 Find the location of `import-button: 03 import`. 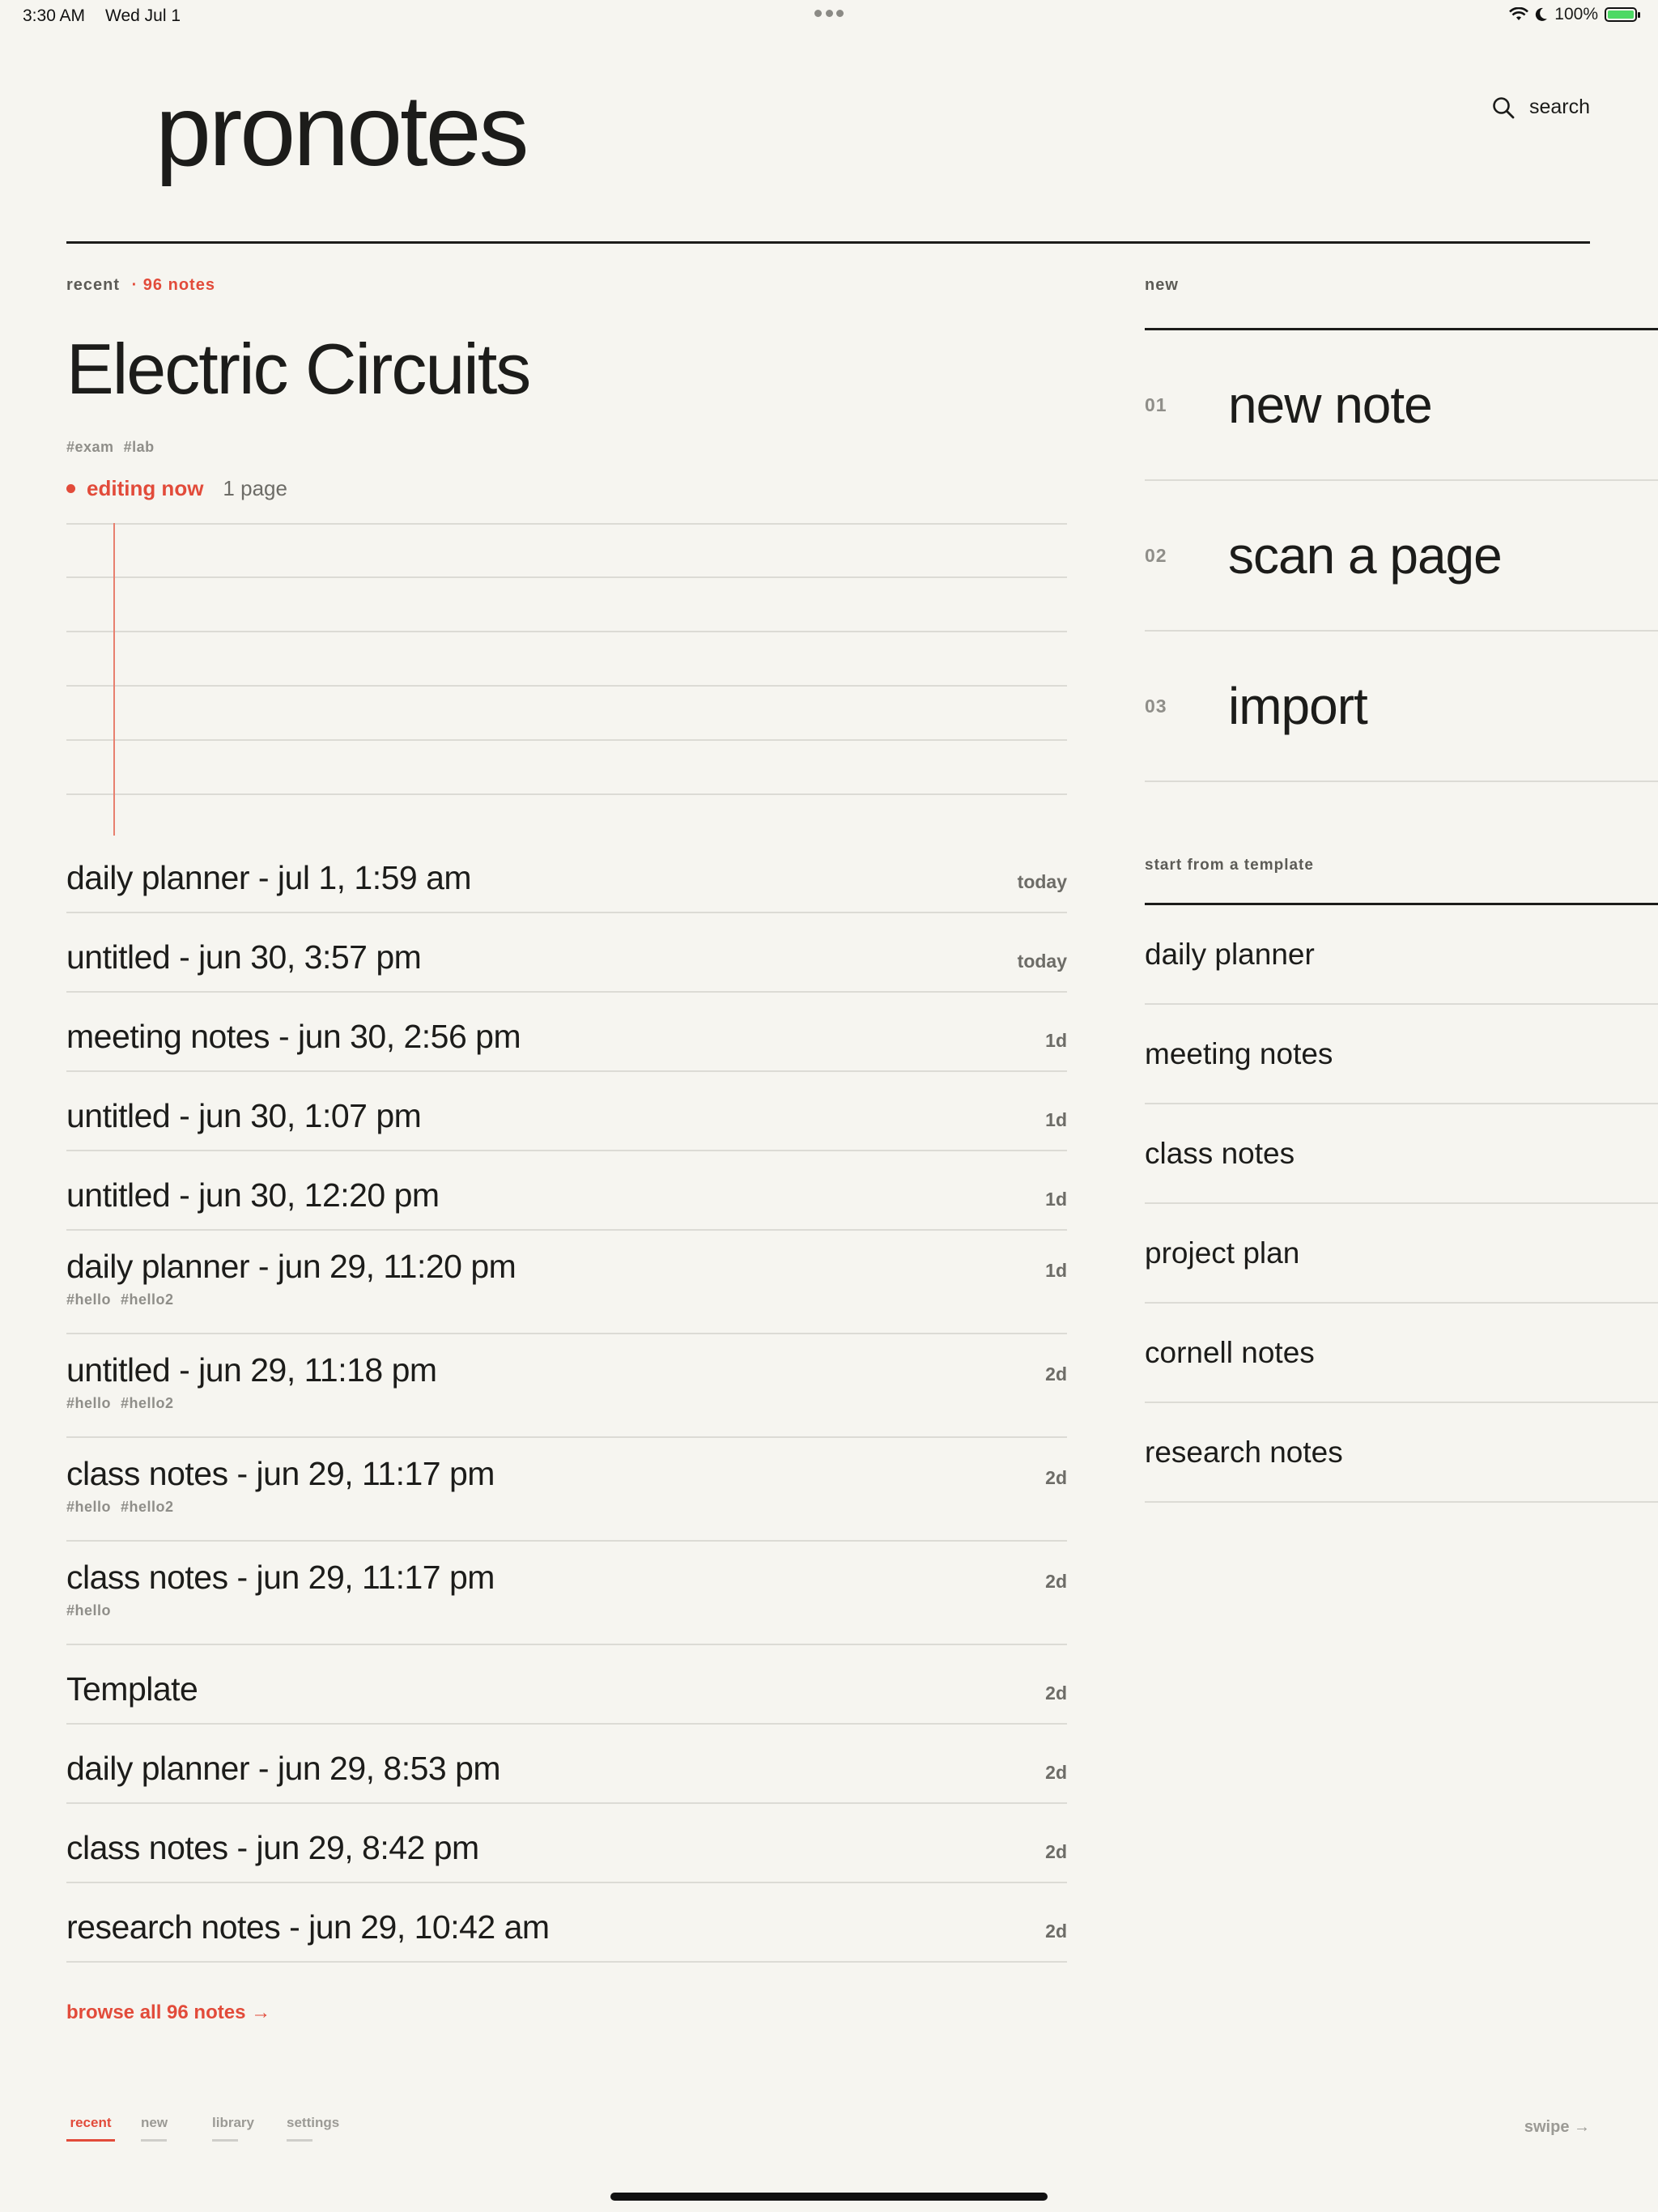

import-button: 03 import is located at coordinates (1401, 707).